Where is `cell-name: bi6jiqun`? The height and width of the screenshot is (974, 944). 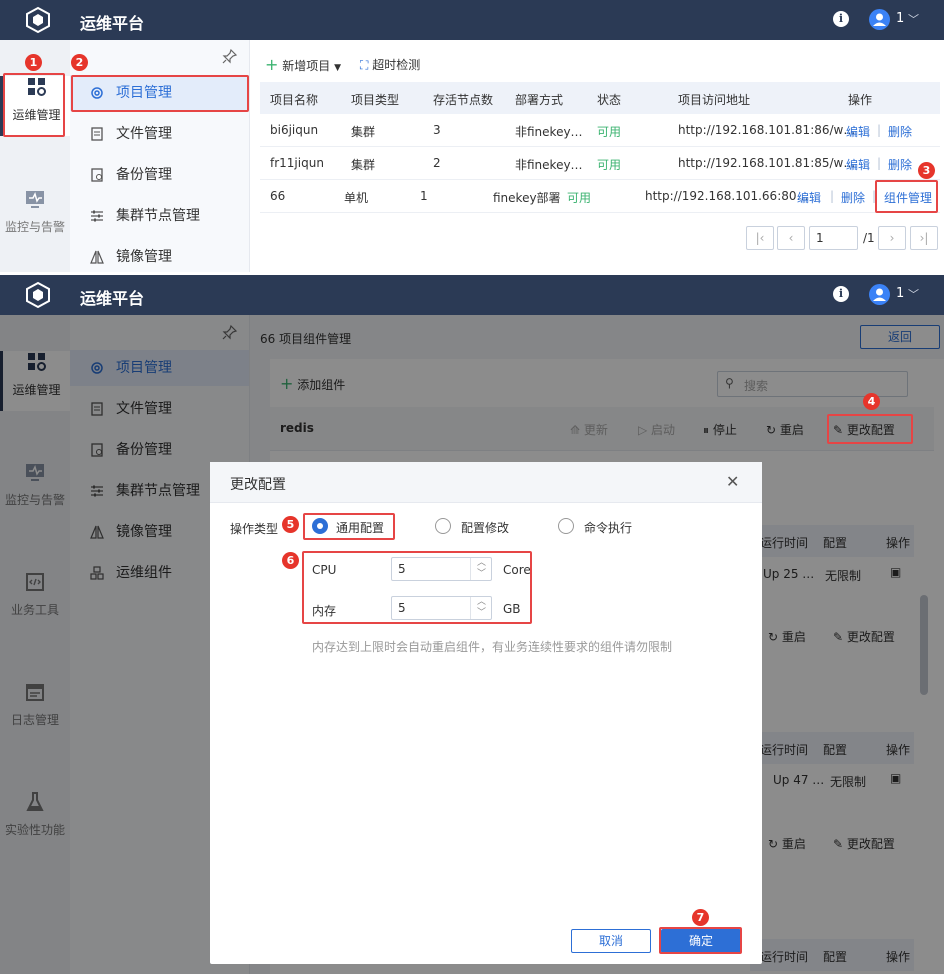 cell-name: bi6jiqun is located at coordinates (294, 130).